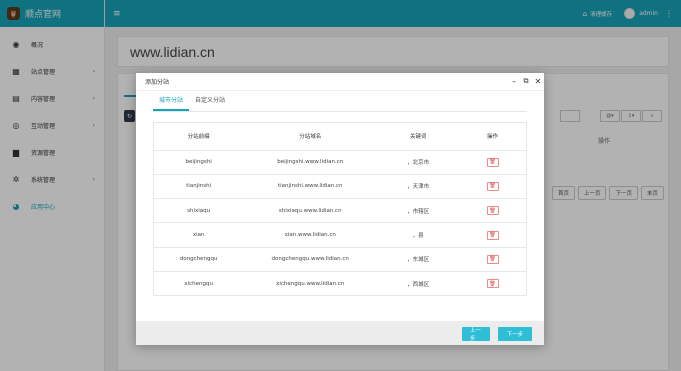 The height and width of the screenshot is (371, 681). What do you see at coordinates (418, 211) in the screenshot?
I see `cell-keyword: ，市辖区` at bounding box center [418, 211].